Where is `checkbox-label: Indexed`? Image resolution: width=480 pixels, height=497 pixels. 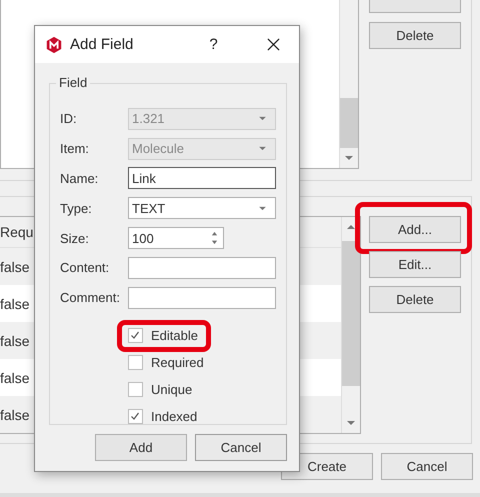
checkbox-label: Indexed is located at coordinates (174, 416).